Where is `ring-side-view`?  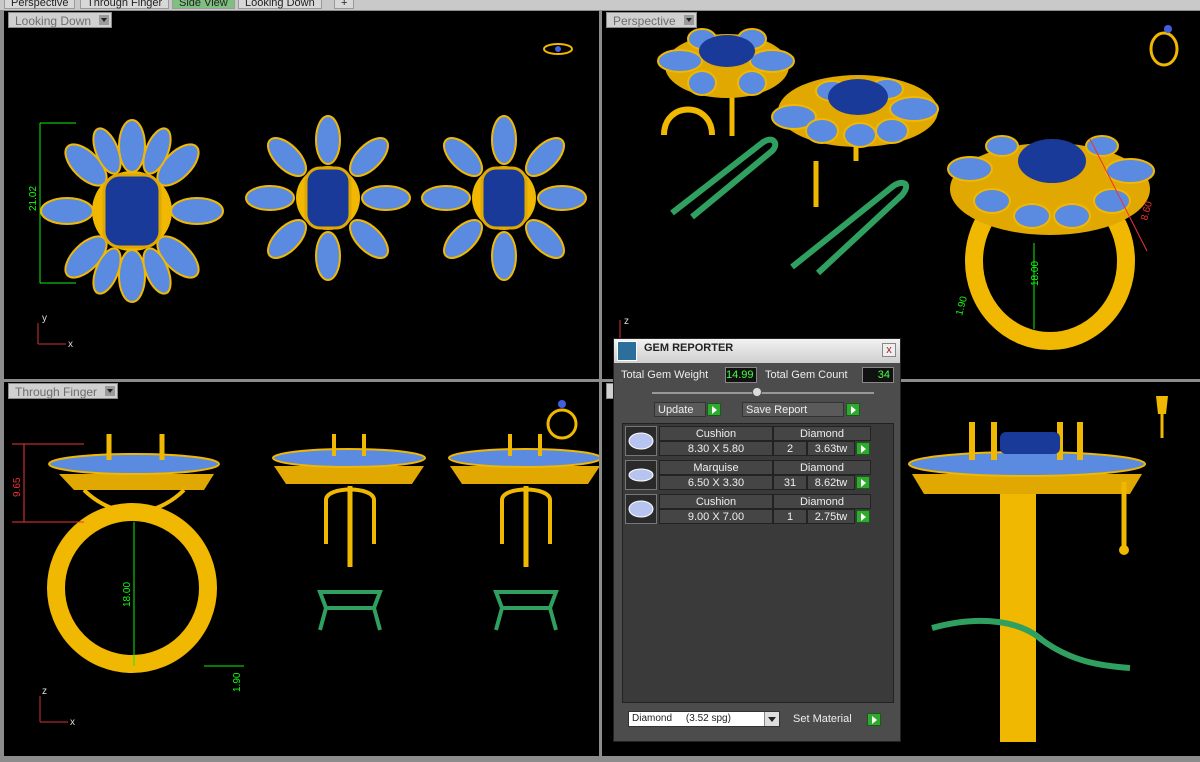 ring-side-view is located at coordinates (1027, 582).